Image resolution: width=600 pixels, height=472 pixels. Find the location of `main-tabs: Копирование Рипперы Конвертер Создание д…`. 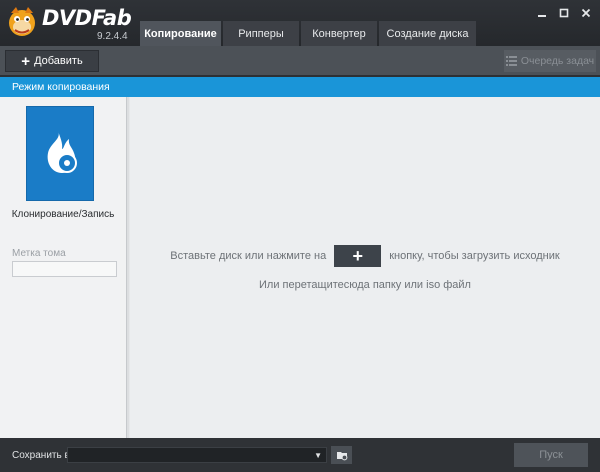

main-tabs: Копирование Рипперы Конвертер Создание д… is located at coordinates (309, 33).